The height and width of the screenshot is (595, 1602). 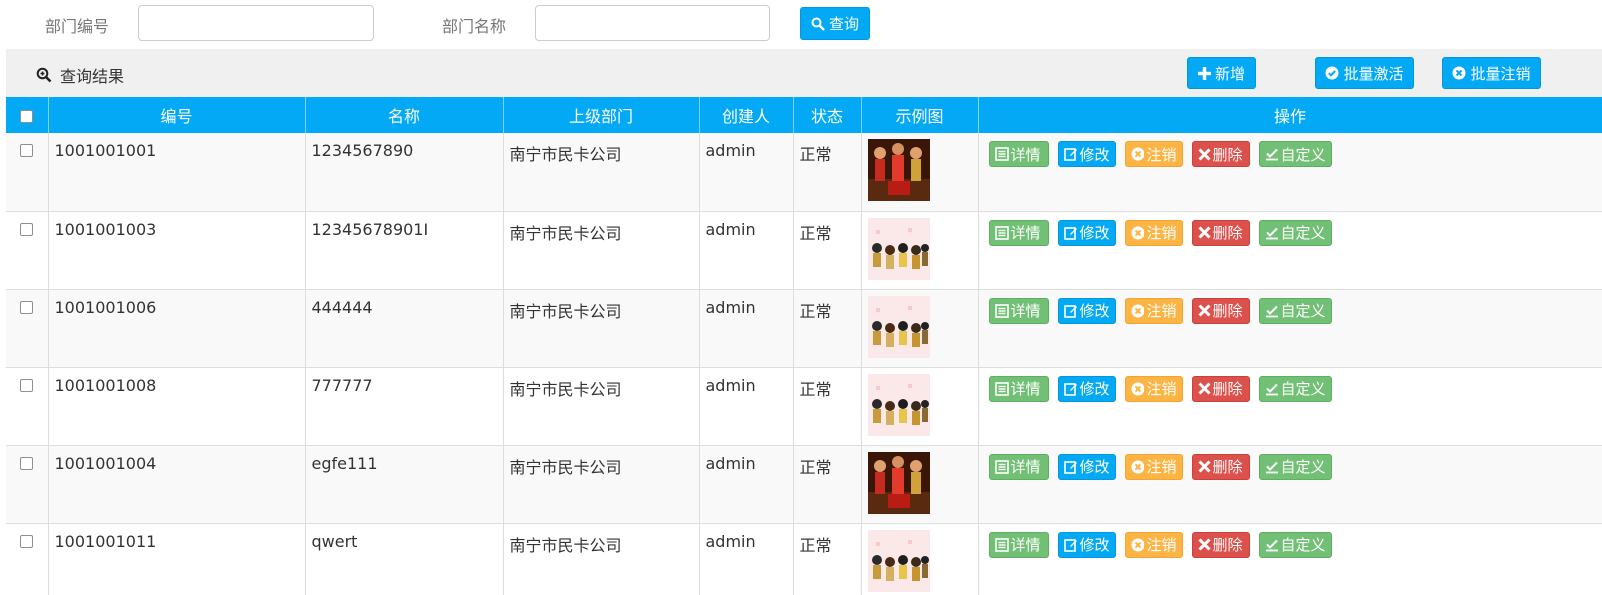 What do you see at coordinates (177, 559) in the screenshot?
I see `cell-code: 1001001011` at bounding box center [177, 559].